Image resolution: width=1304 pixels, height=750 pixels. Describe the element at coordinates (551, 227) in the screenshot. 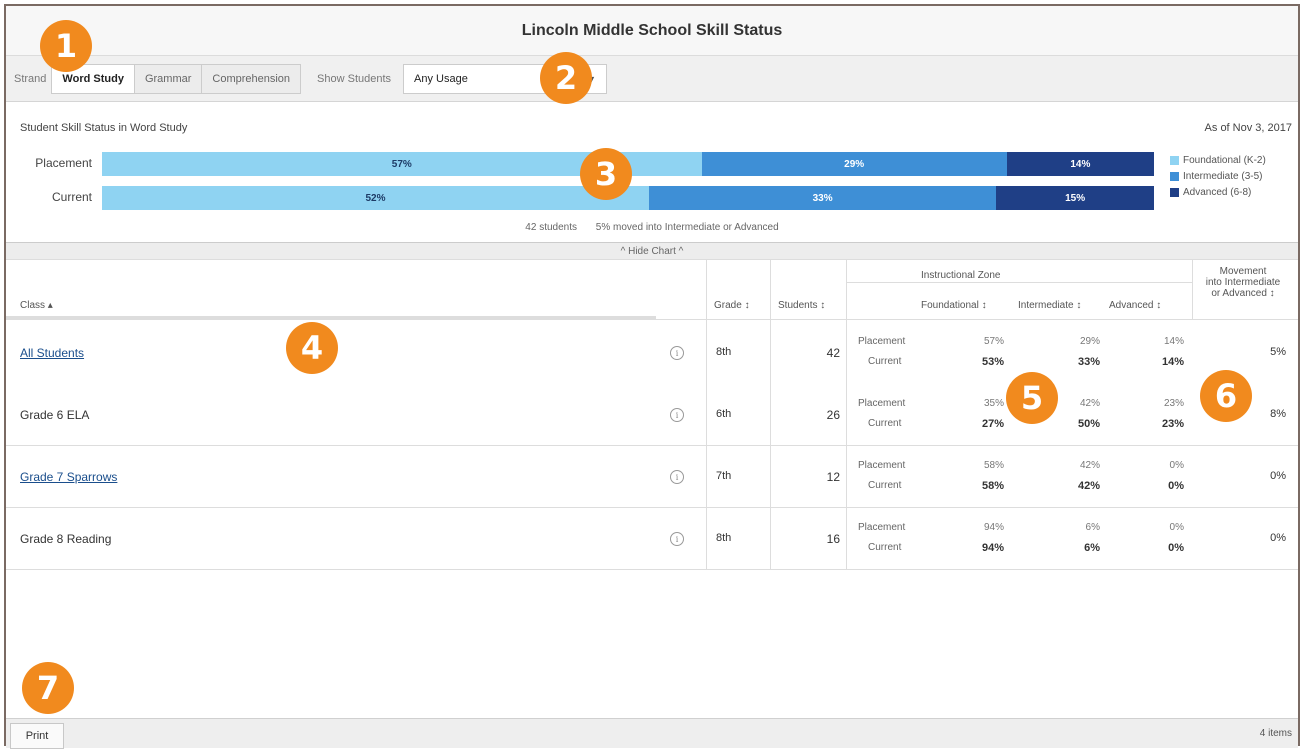

I see `student-count: 42 students` at that location.